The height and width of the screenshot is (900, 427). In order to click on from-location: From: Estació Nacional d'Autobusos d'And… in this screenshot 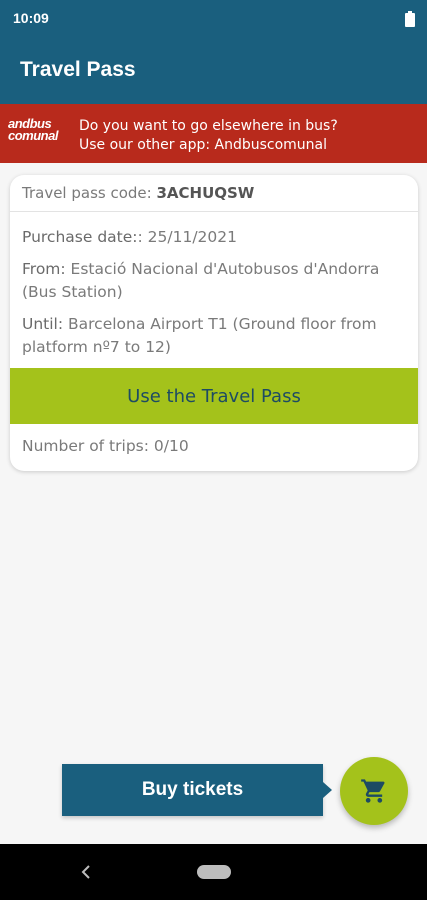, I will do `click(217, 281)`.